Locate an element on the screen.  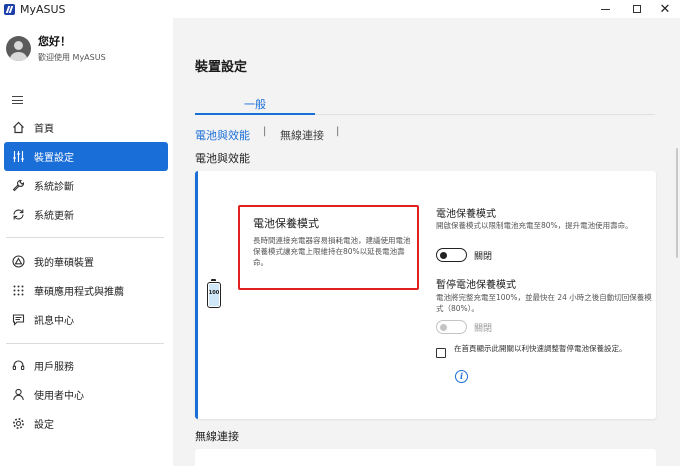
pause-battery-care-toggle is located at coordinates (451, 327).